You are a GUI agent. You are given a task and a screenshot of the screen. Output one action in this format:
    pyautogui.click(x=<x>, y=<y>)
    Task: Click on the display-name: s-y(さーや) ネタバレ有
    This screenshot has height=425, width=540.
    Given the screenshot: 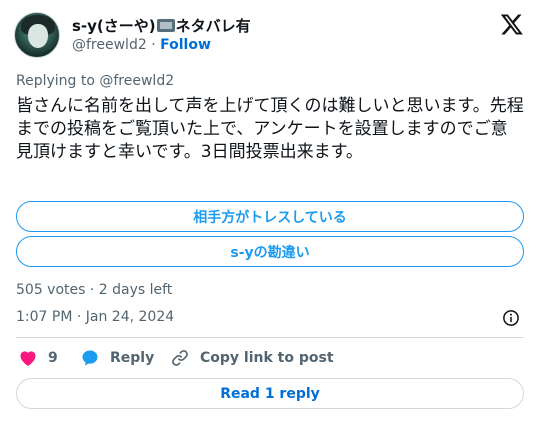 What is the action you would take?
    pyautogui.click(x=161, y=25)
    